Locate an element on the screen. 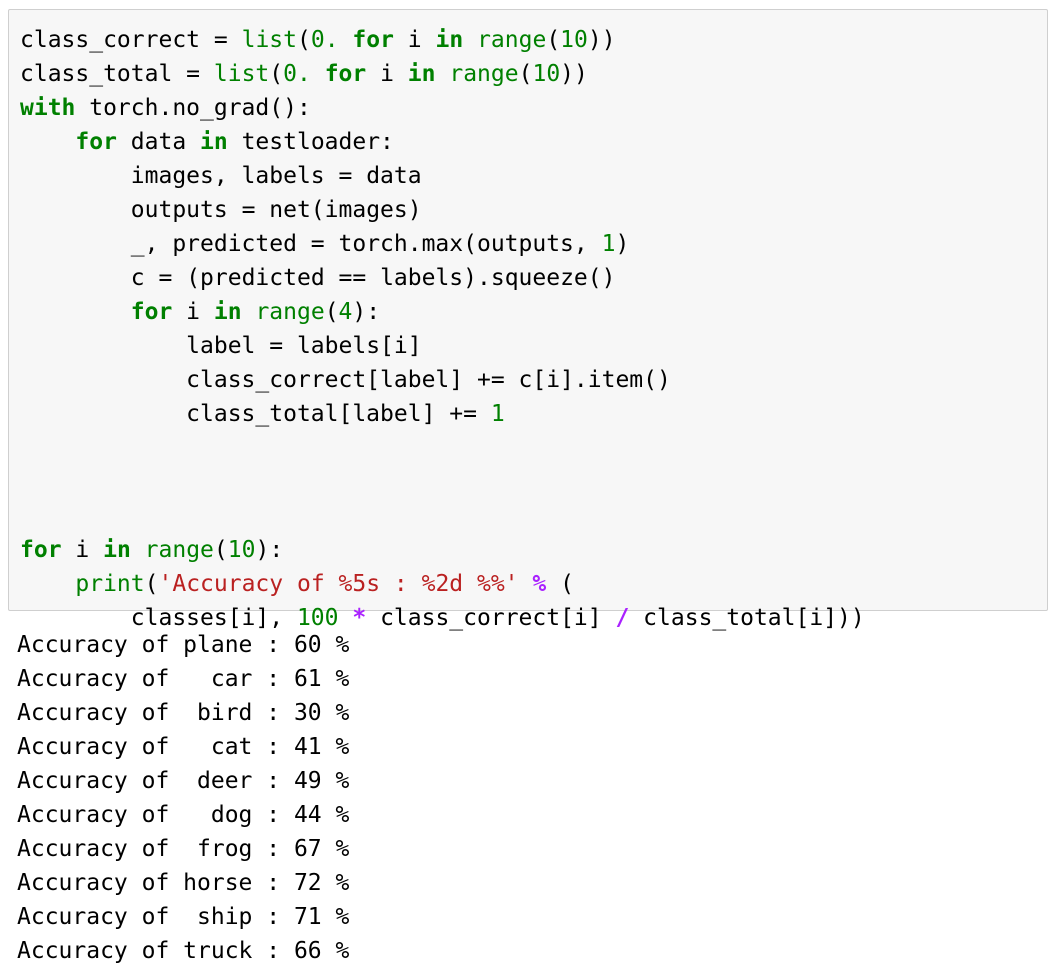 The width and height of the screenshot is (1050, 978). code-token: (predicted is located at coordinates (255, 278).